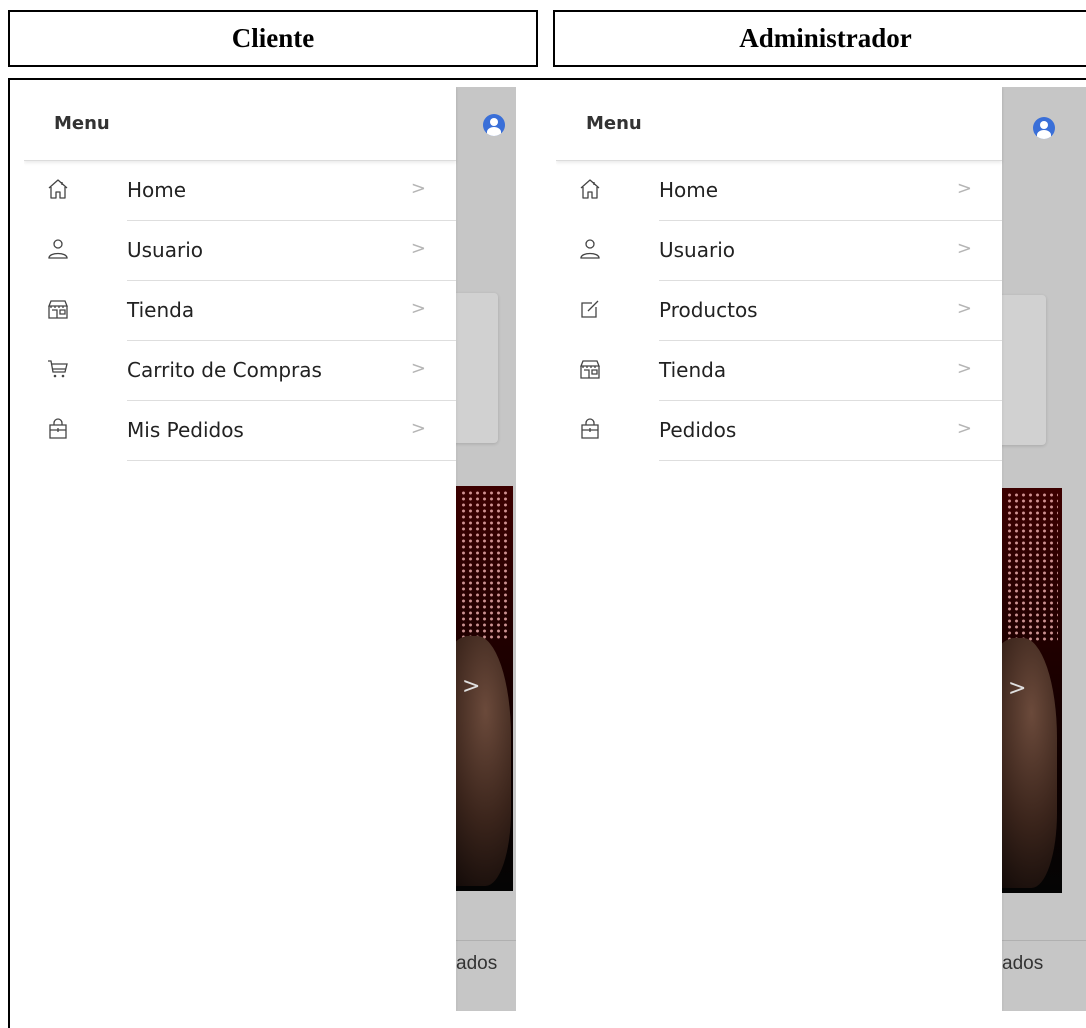 Image resolution: width=1086 pixels, height=1028 pixels. Describe the element at coordinates (698, 430) in the screenshot. I see `menu-item-label: Pedidos` at that location.